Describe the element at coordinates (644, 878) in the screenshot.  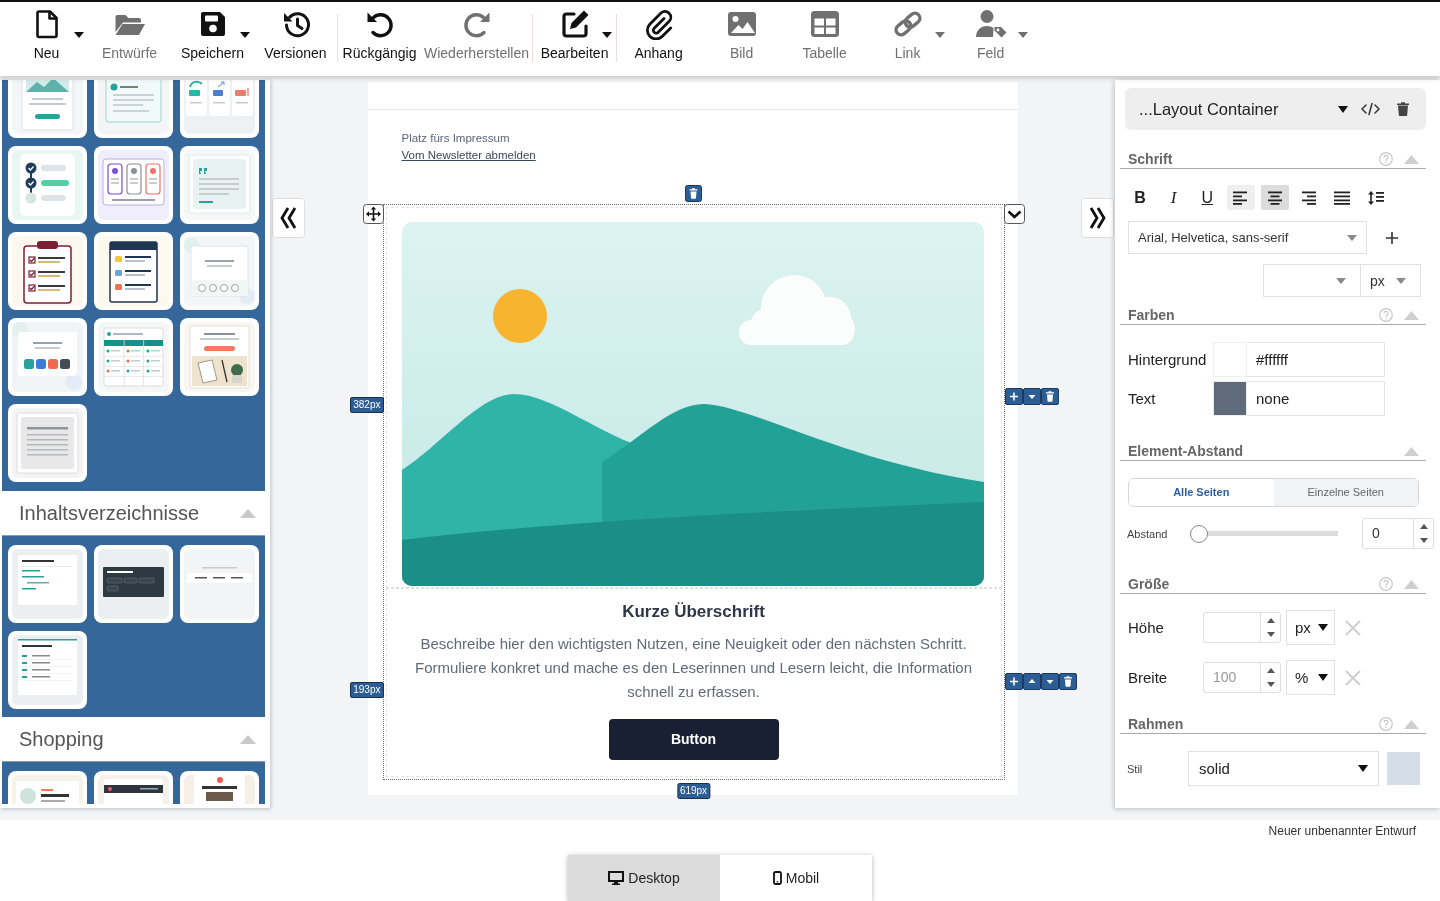
I see `view-tab: Desktop` at that location.